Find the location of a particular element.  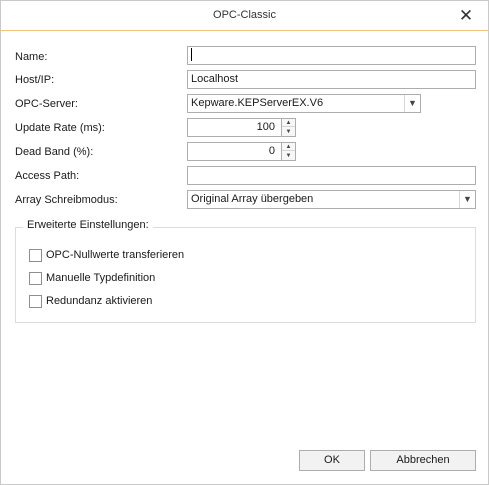

opc-server-label: OPC-Server: is located at coordinates (46, 104).